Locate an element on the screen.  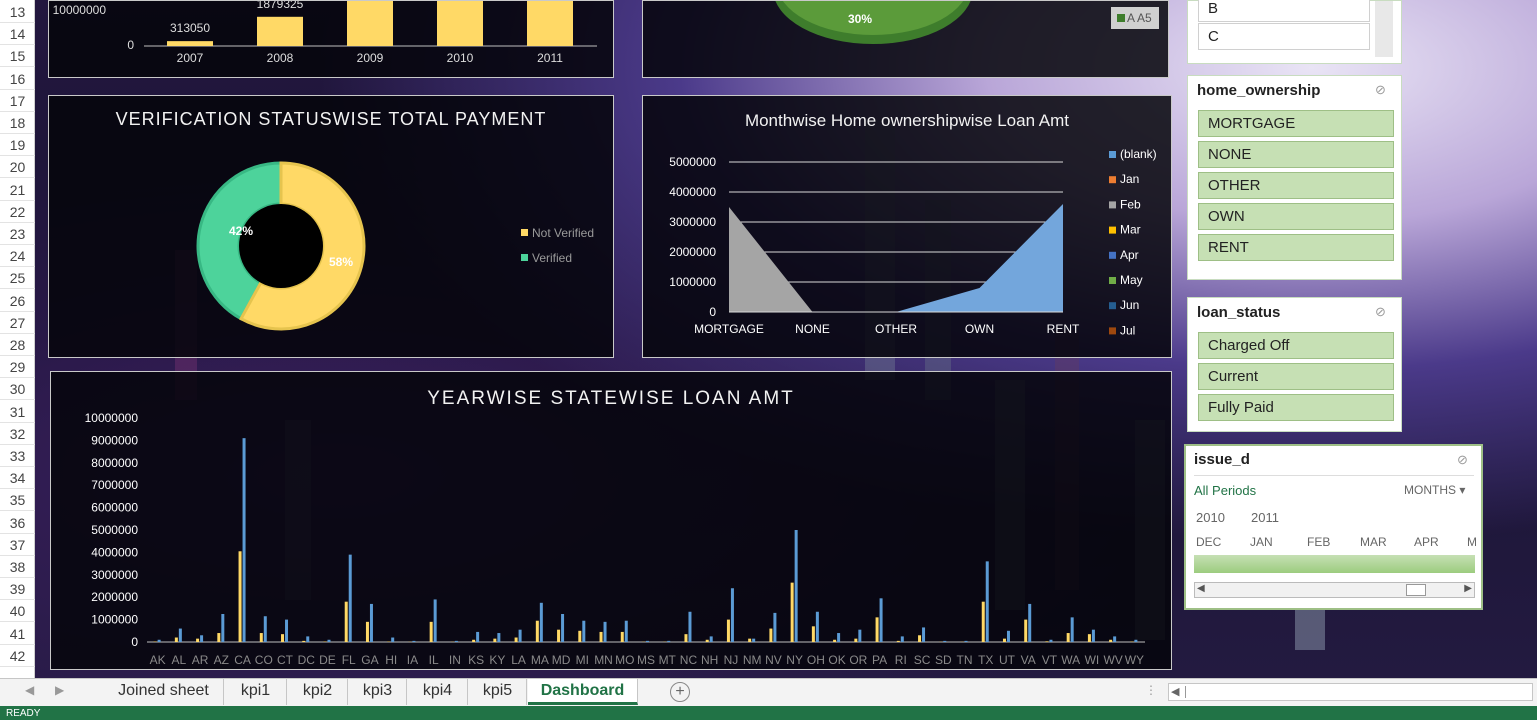
row-number: 42 is located at coordinates (17, 656).